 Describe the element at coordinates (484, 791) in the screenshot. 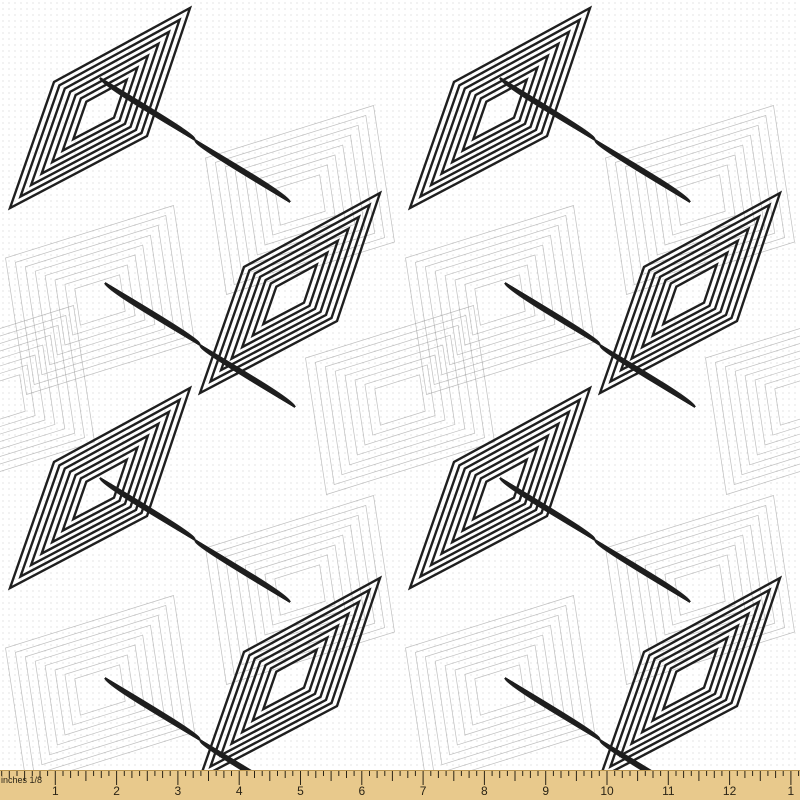

I see `ruler-number: 8` at that location.